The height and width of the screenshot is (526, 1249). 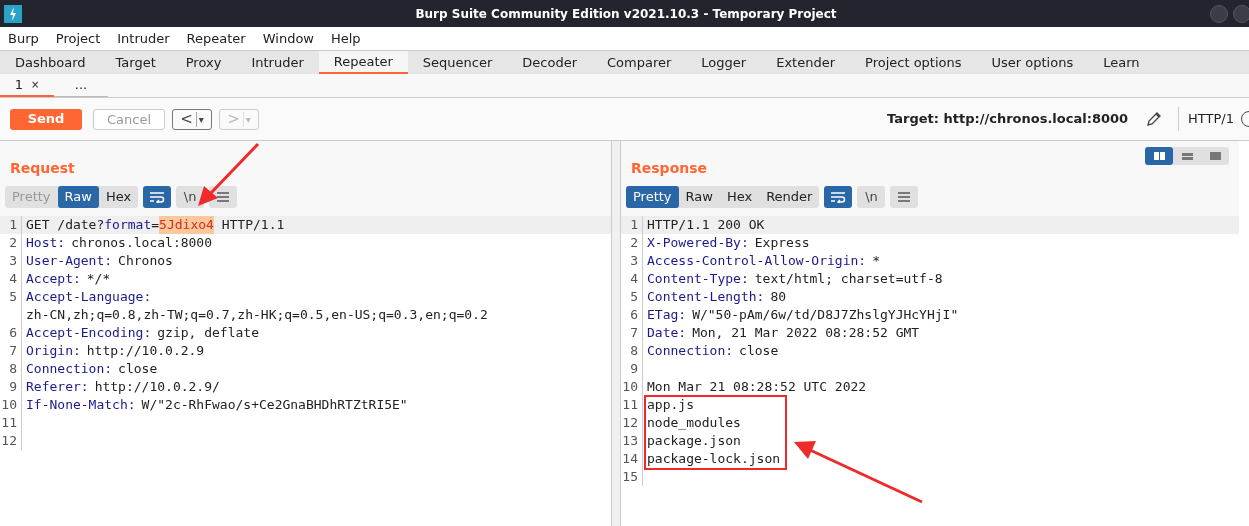 I want to click on menu-button, so click(x=904, y=197).